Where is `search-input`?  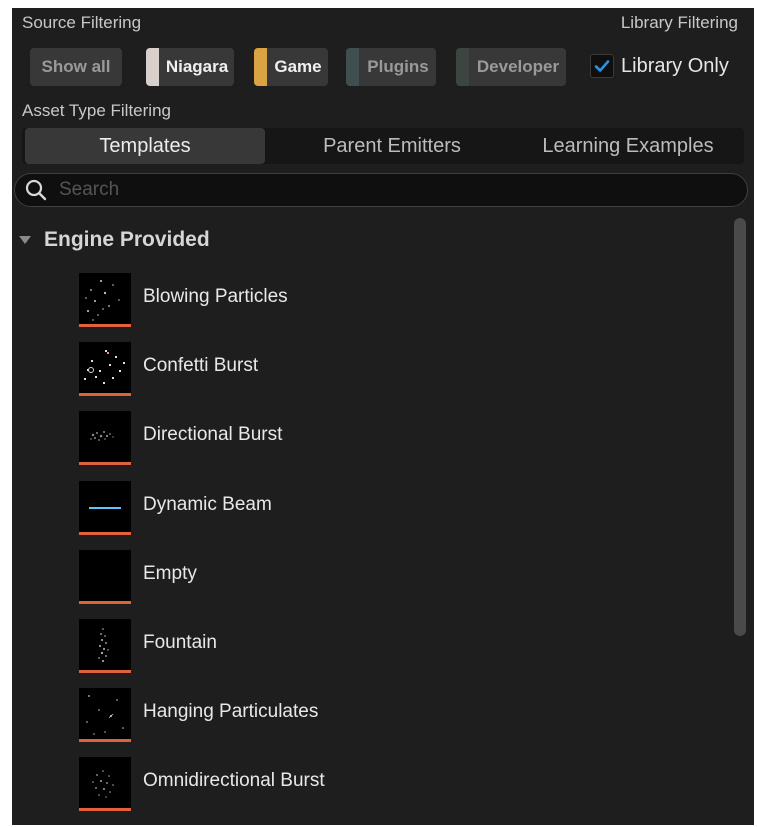 search-input is located at coordinates (389, 190).